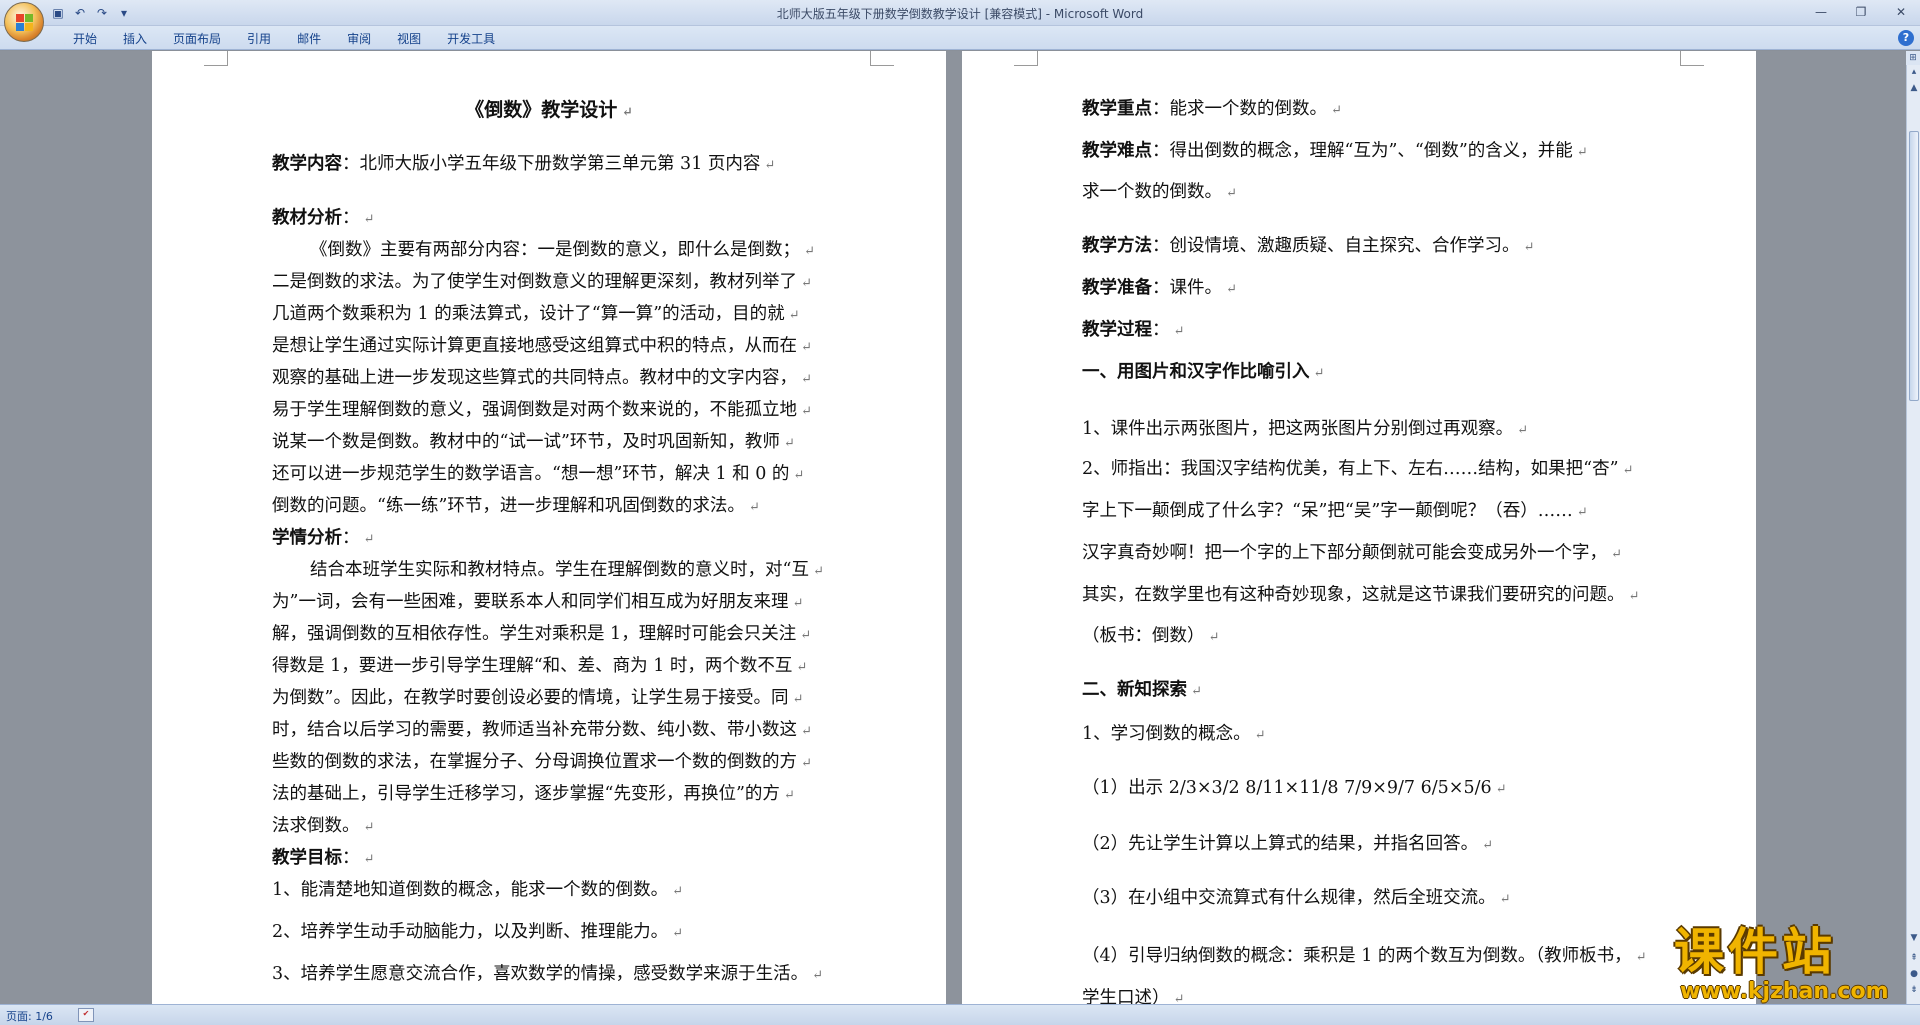  I want to click on line-text: ：课件。, so click(1187, 288).